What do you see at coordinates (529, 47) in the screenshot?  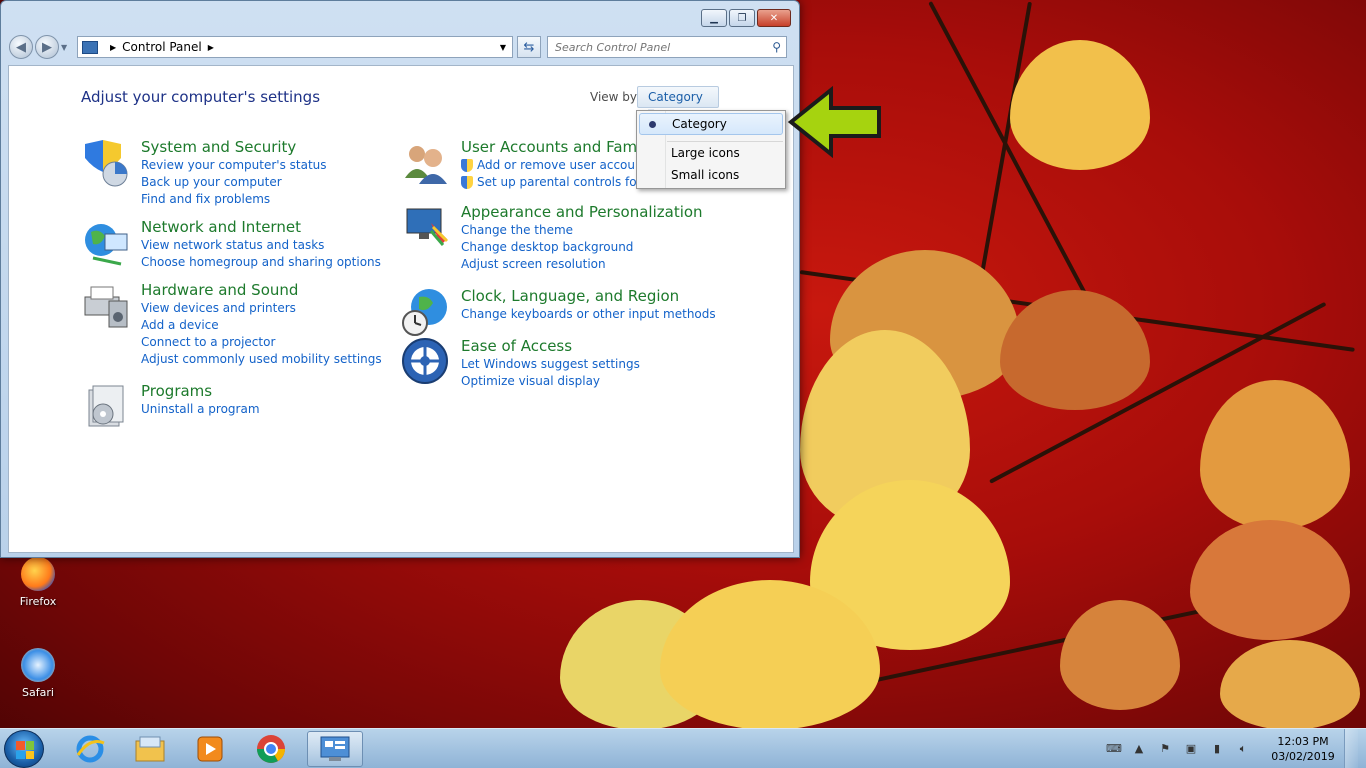 I see `refresh-button: ⇆` at bounding box center [529, 47].